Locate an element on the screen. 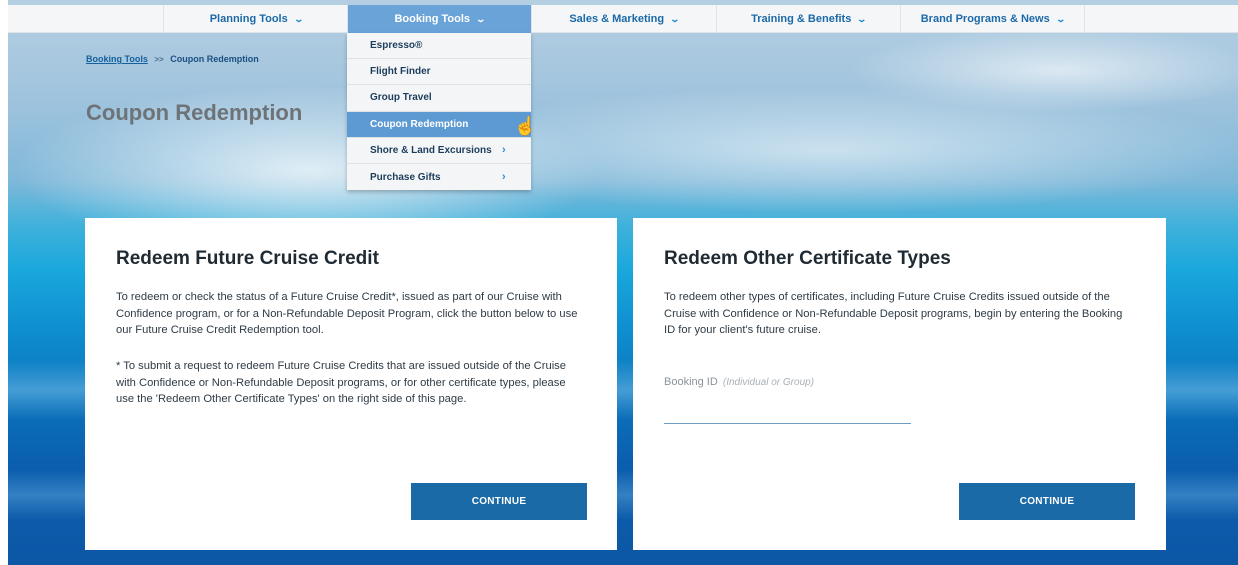 This screenshot has height=565, width=1238. booking-id-label: Booking ID (Individual or Group) is located at coordinates (739, 382).